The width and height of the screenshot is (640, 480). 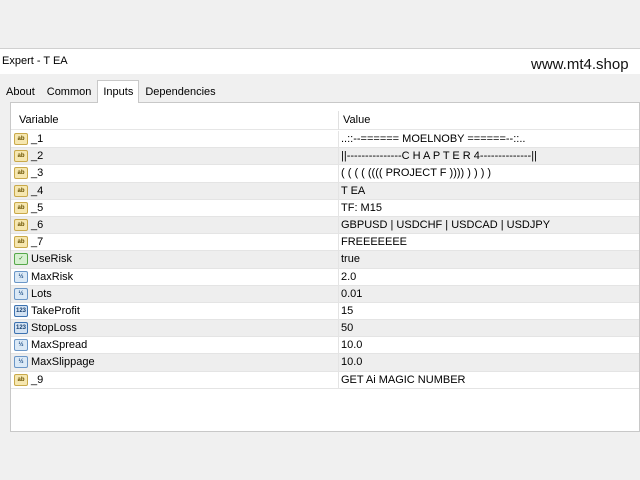 What do you see at coordinates (21, 259) in the screenshot?
I see `bool-icon: ✓` at bounding box center [21, 259].